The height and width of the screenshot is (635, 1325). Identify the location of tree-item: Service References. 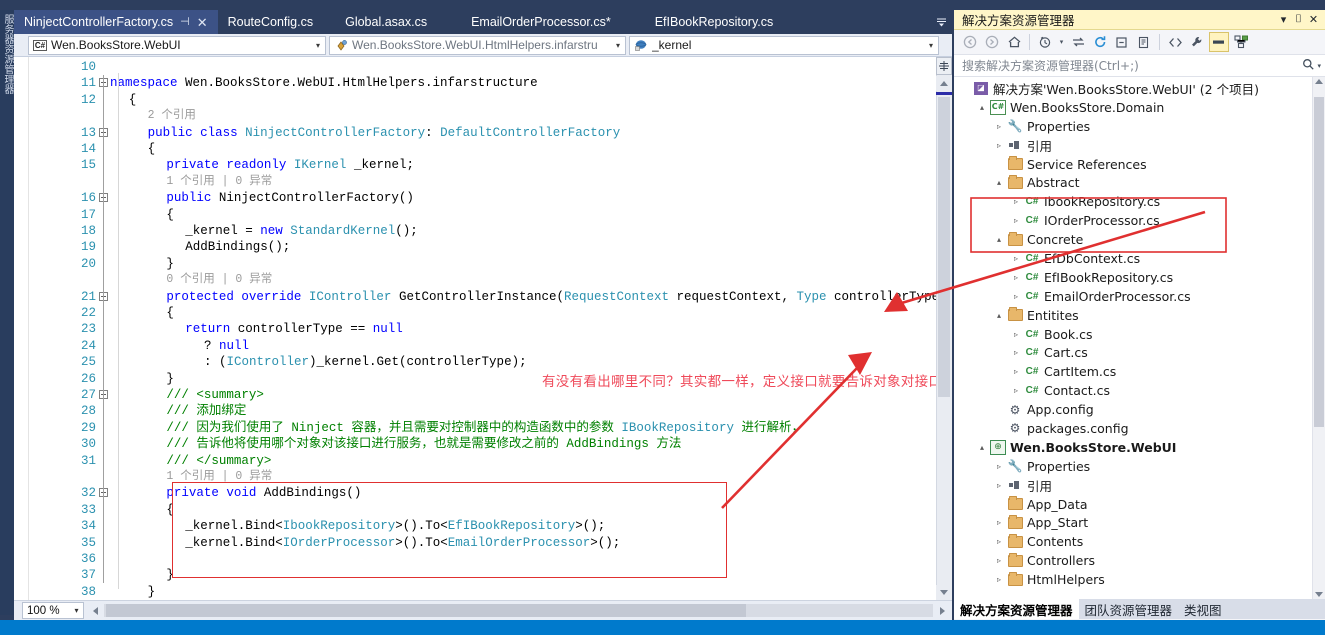
(1139, 164).